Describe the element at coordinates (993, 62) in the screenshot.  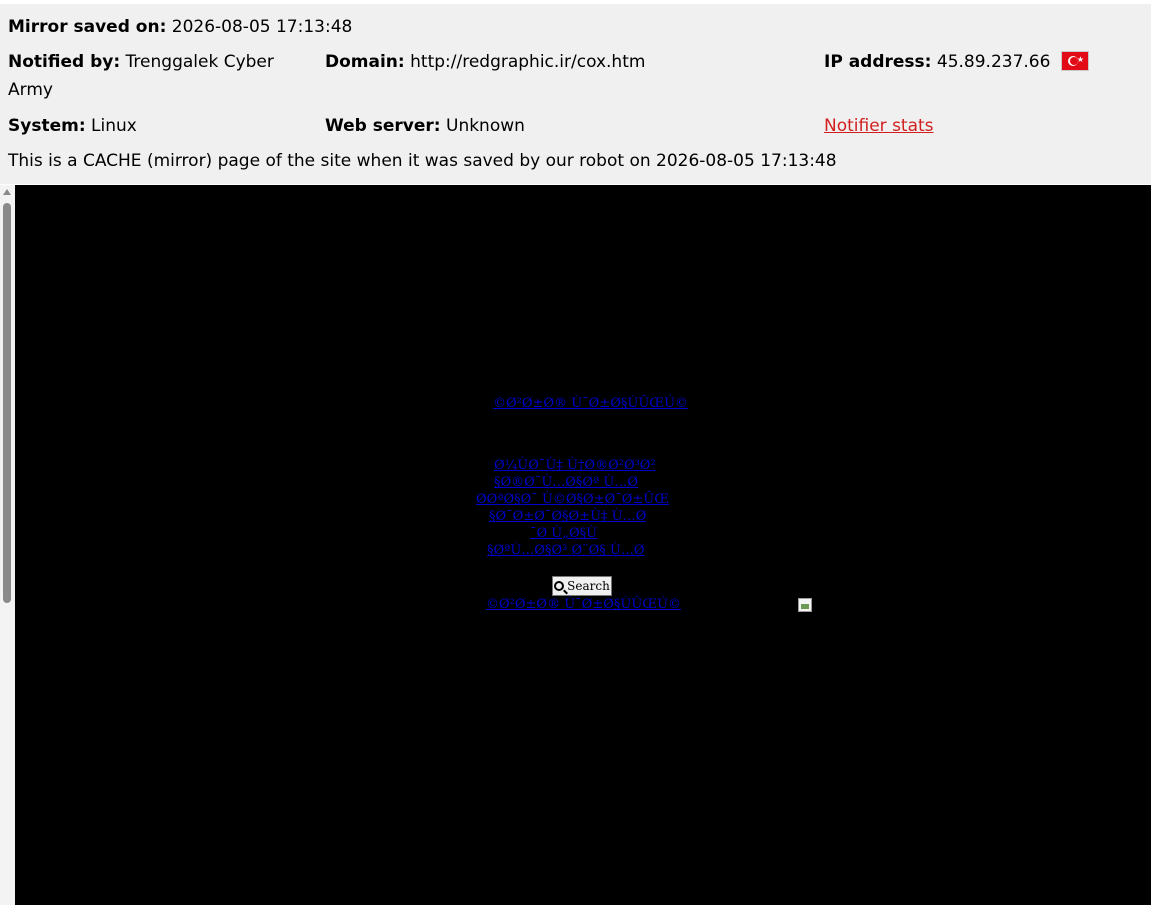
I see `ip-address-value: 45.89.237.66` at that location.